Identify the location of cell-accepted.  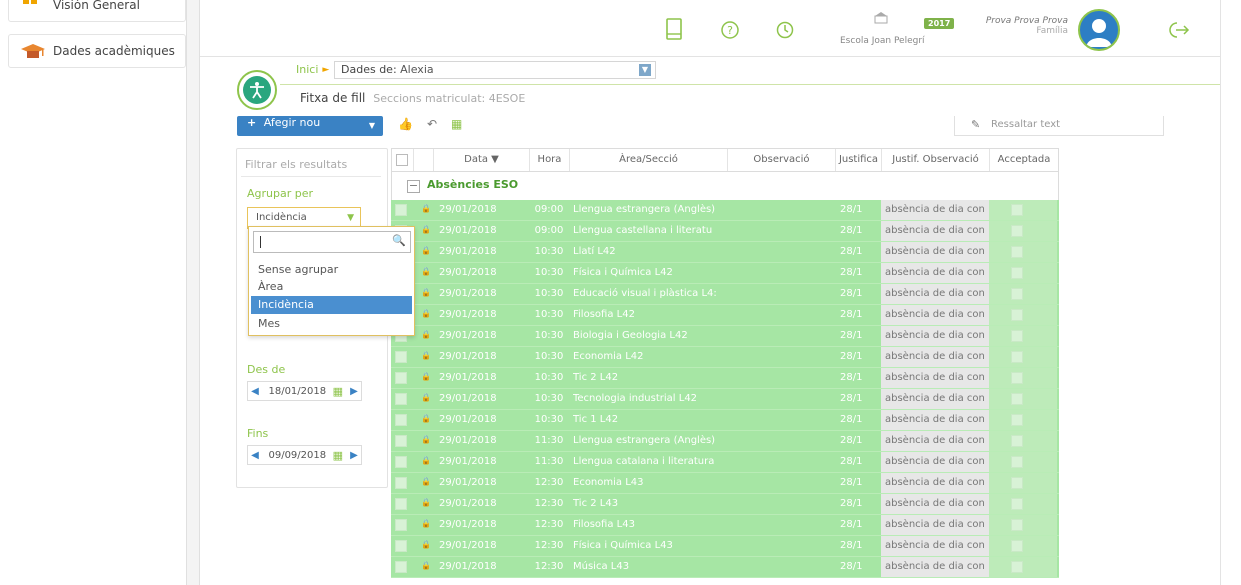
(1023, 252).